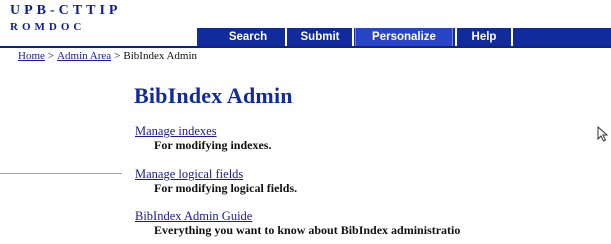 Image resolution: width=611 pixels, height=244 pixels. What do you see at coordinates (305, 47) in the screenshot?
I see `nav-bottom-rule` at bounding box center [305, 47].